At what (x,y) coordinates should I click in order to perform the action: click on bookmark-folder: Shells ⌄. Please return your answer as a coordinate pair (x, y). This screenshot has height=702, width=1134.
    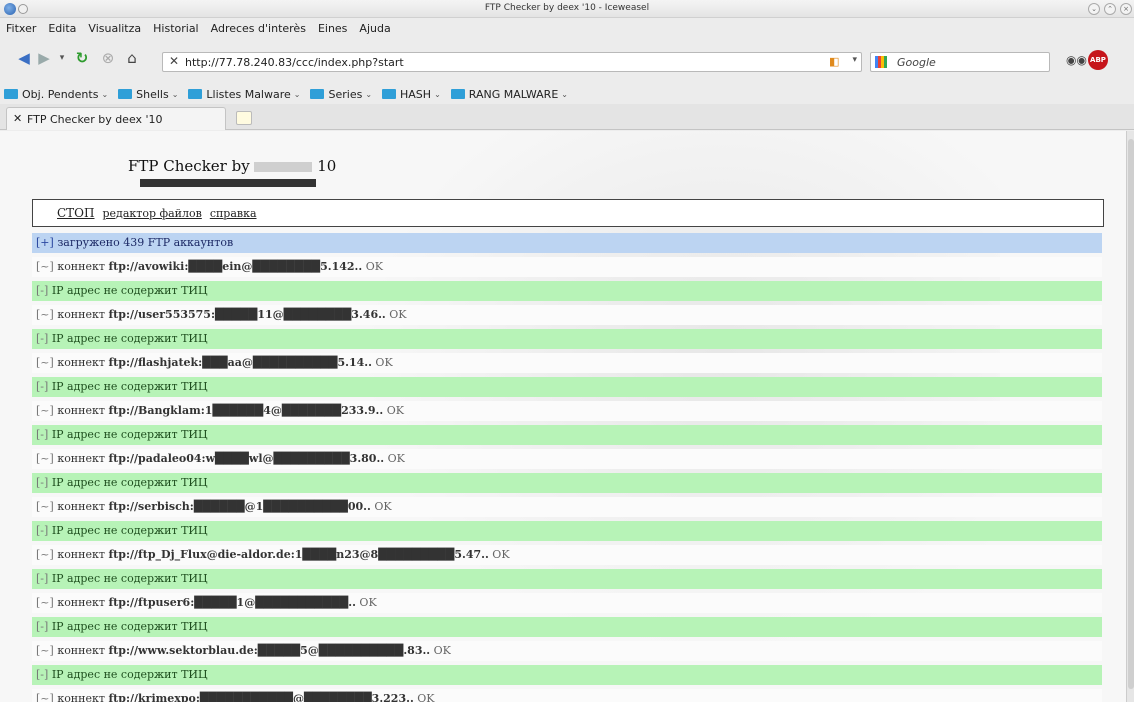
    Looking at the image, I should click on (148, 94).